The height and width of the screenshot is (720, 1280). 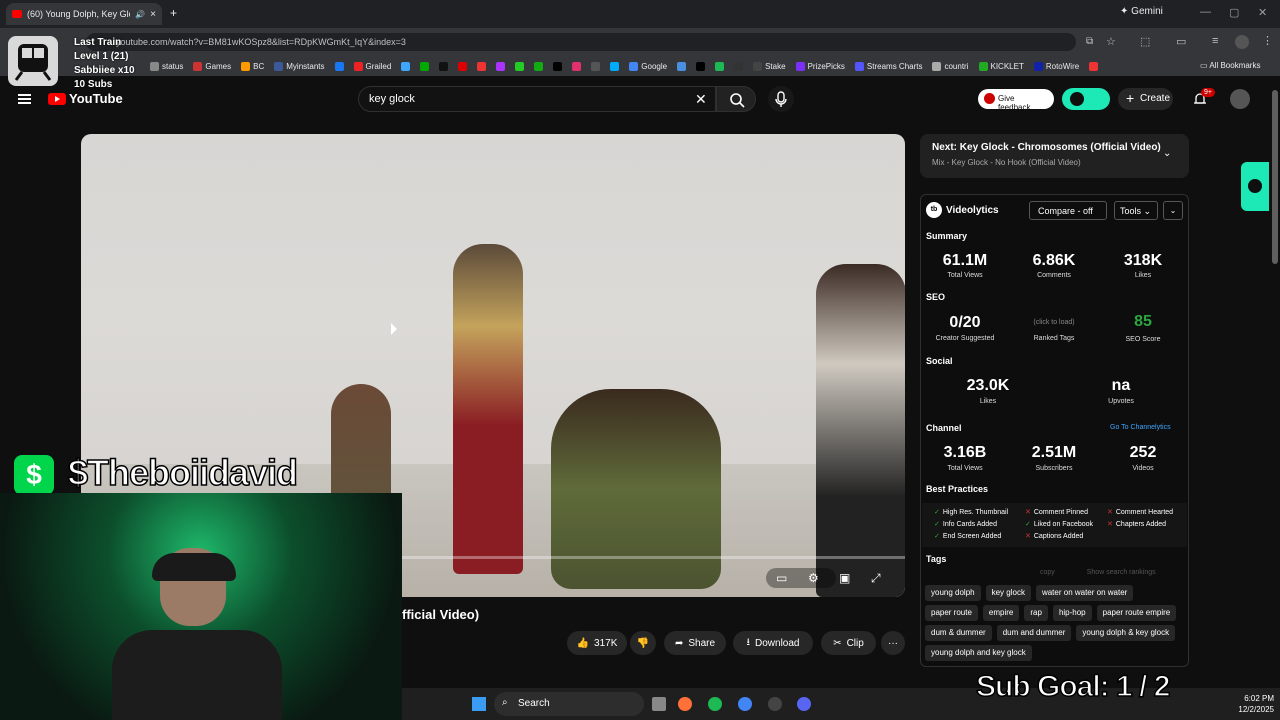 What do you see at coordinates (166, 66) in the screenshot?
I see `bookmark-item: status` at bounding box center [166, 66].